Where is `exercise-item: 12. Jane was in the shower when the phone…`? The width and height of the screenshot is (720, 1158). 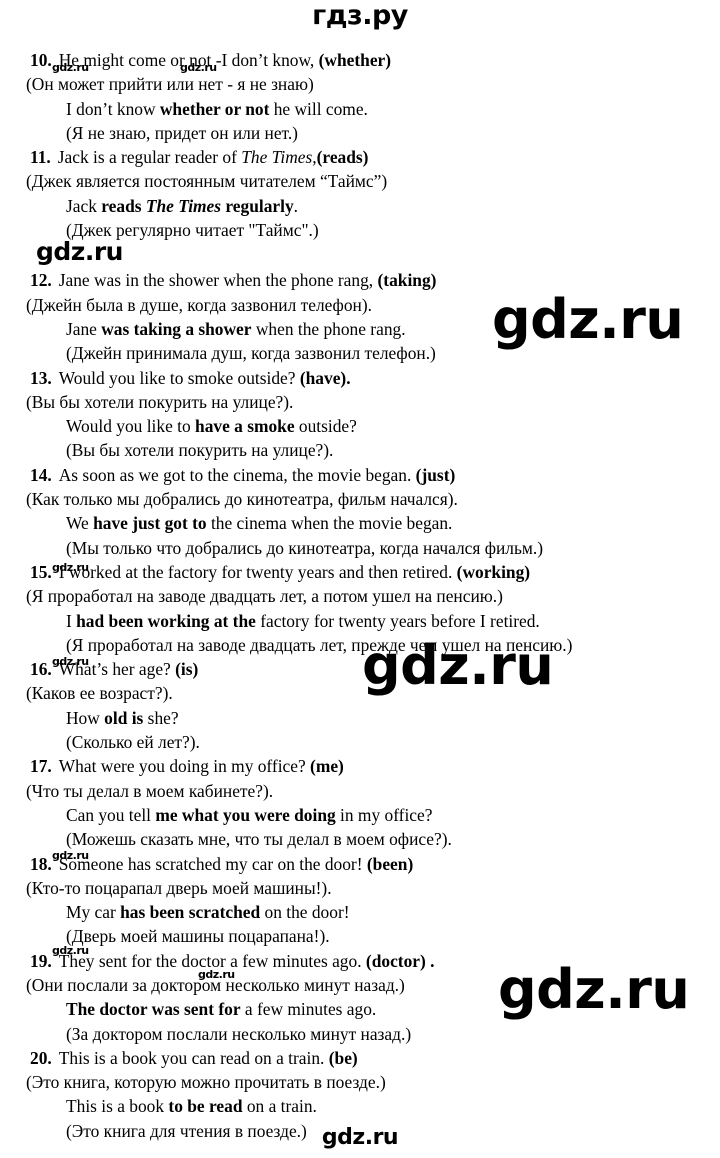
exercise-item: 12. Jane was in the shower when the phone… is located at coordinates (362, 316).